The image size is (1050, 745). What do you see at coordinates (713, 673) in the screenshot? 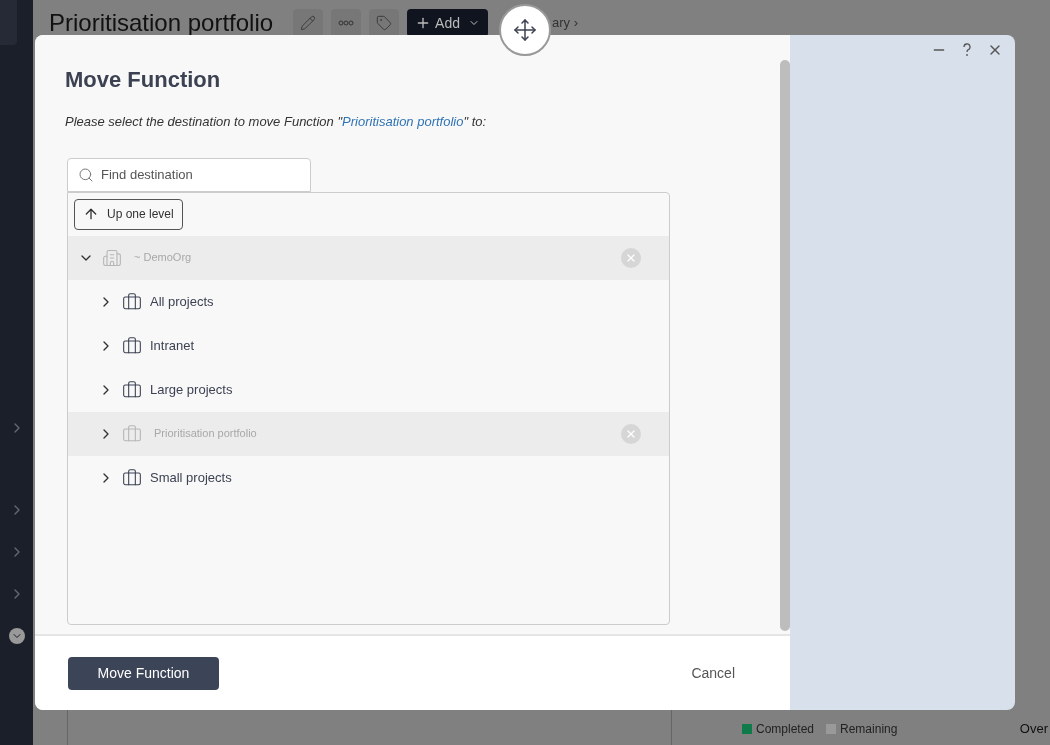
I see `cancel-button: Cancel` at bounding box center [713, 673].